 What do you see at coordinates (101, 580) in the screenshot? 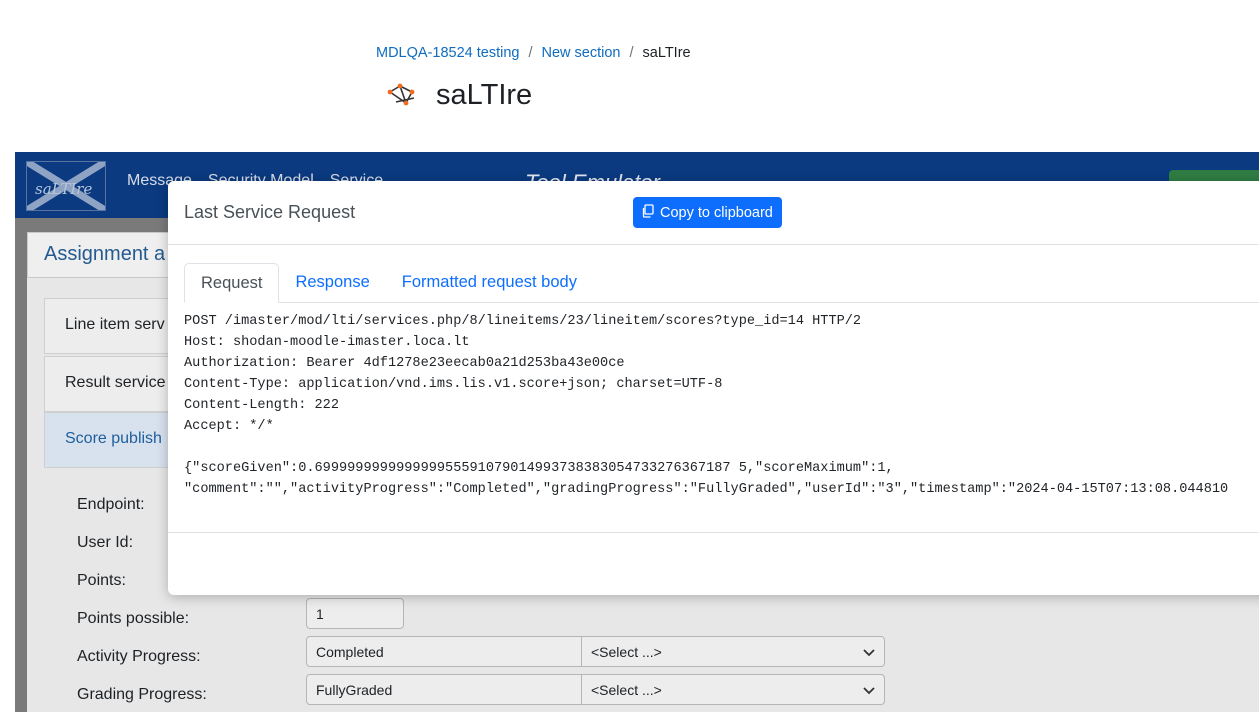
I see `points-label: Points:` at bounding box center [101, 580].